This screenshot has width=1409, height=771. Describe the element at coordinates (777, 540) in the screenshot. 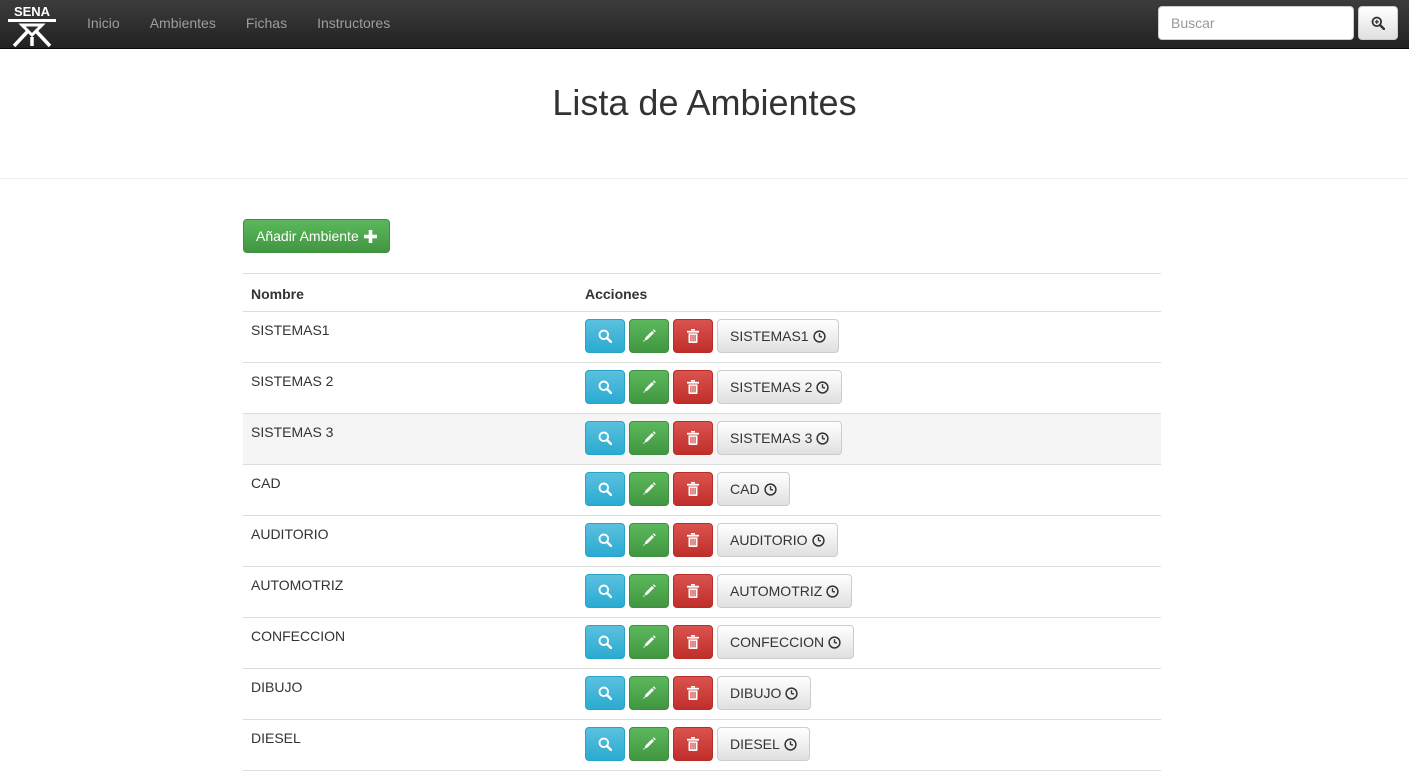

I see `schedule-button: AUDITORIO` at that location.